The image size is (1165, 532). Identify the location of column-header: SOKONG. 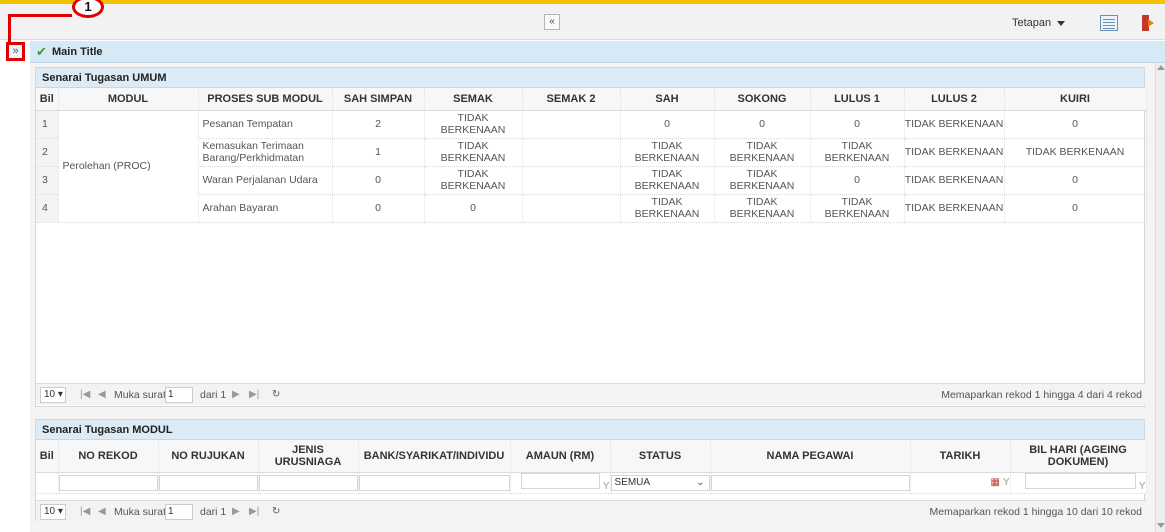
(762, 99).